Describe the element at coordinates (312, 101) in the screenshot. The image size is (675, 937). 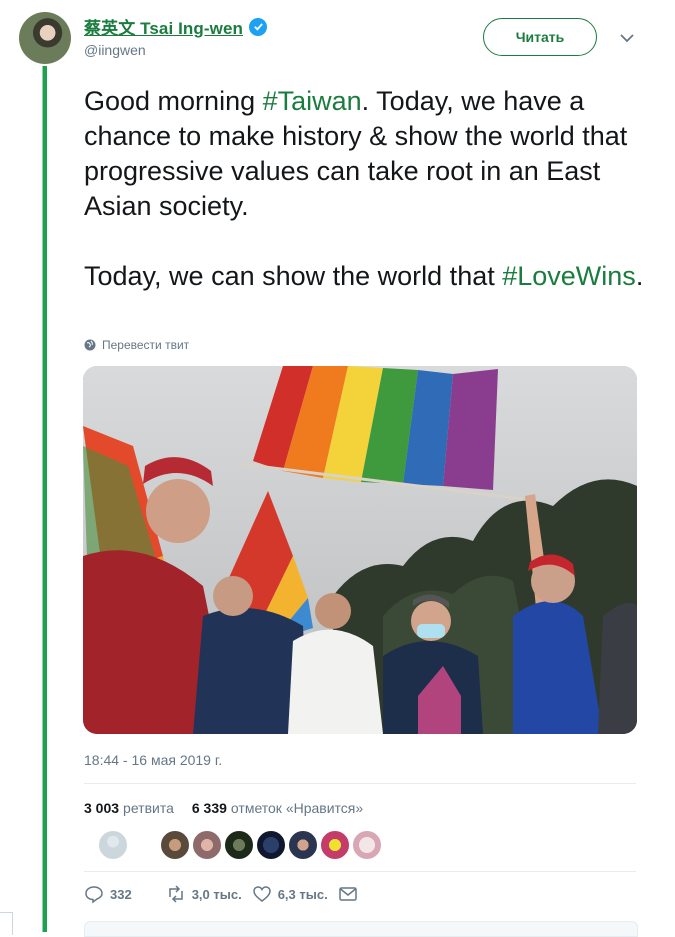
I see `hashtag-link-taiwan: #Taiwan` at that location.